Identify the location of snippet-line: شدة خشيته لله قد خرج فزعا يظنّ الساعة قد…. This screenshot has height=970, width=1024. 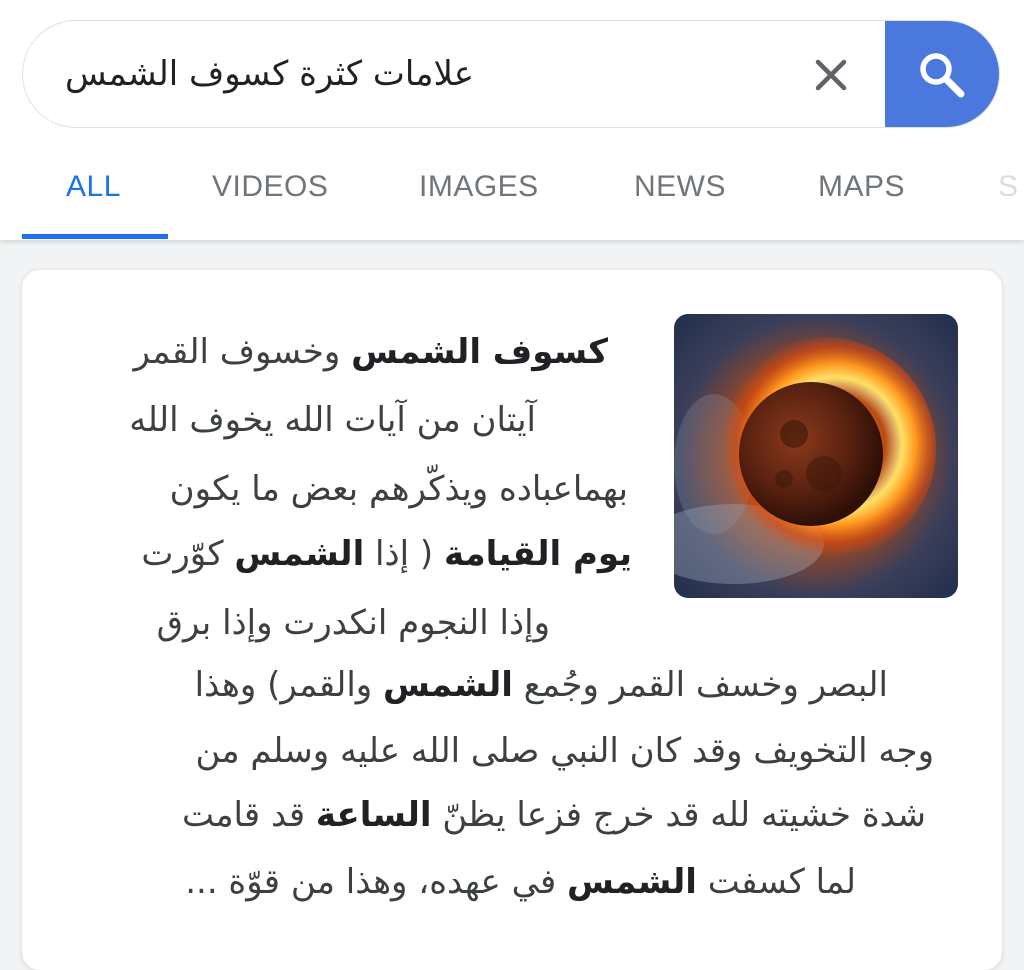
(554, 815).